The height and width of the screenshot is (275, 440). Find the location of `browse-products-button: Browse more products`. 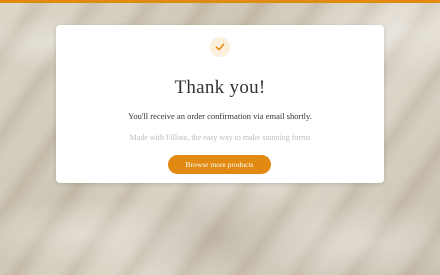

browse-products-button: Browse more products is located at coordinates (219, 164).